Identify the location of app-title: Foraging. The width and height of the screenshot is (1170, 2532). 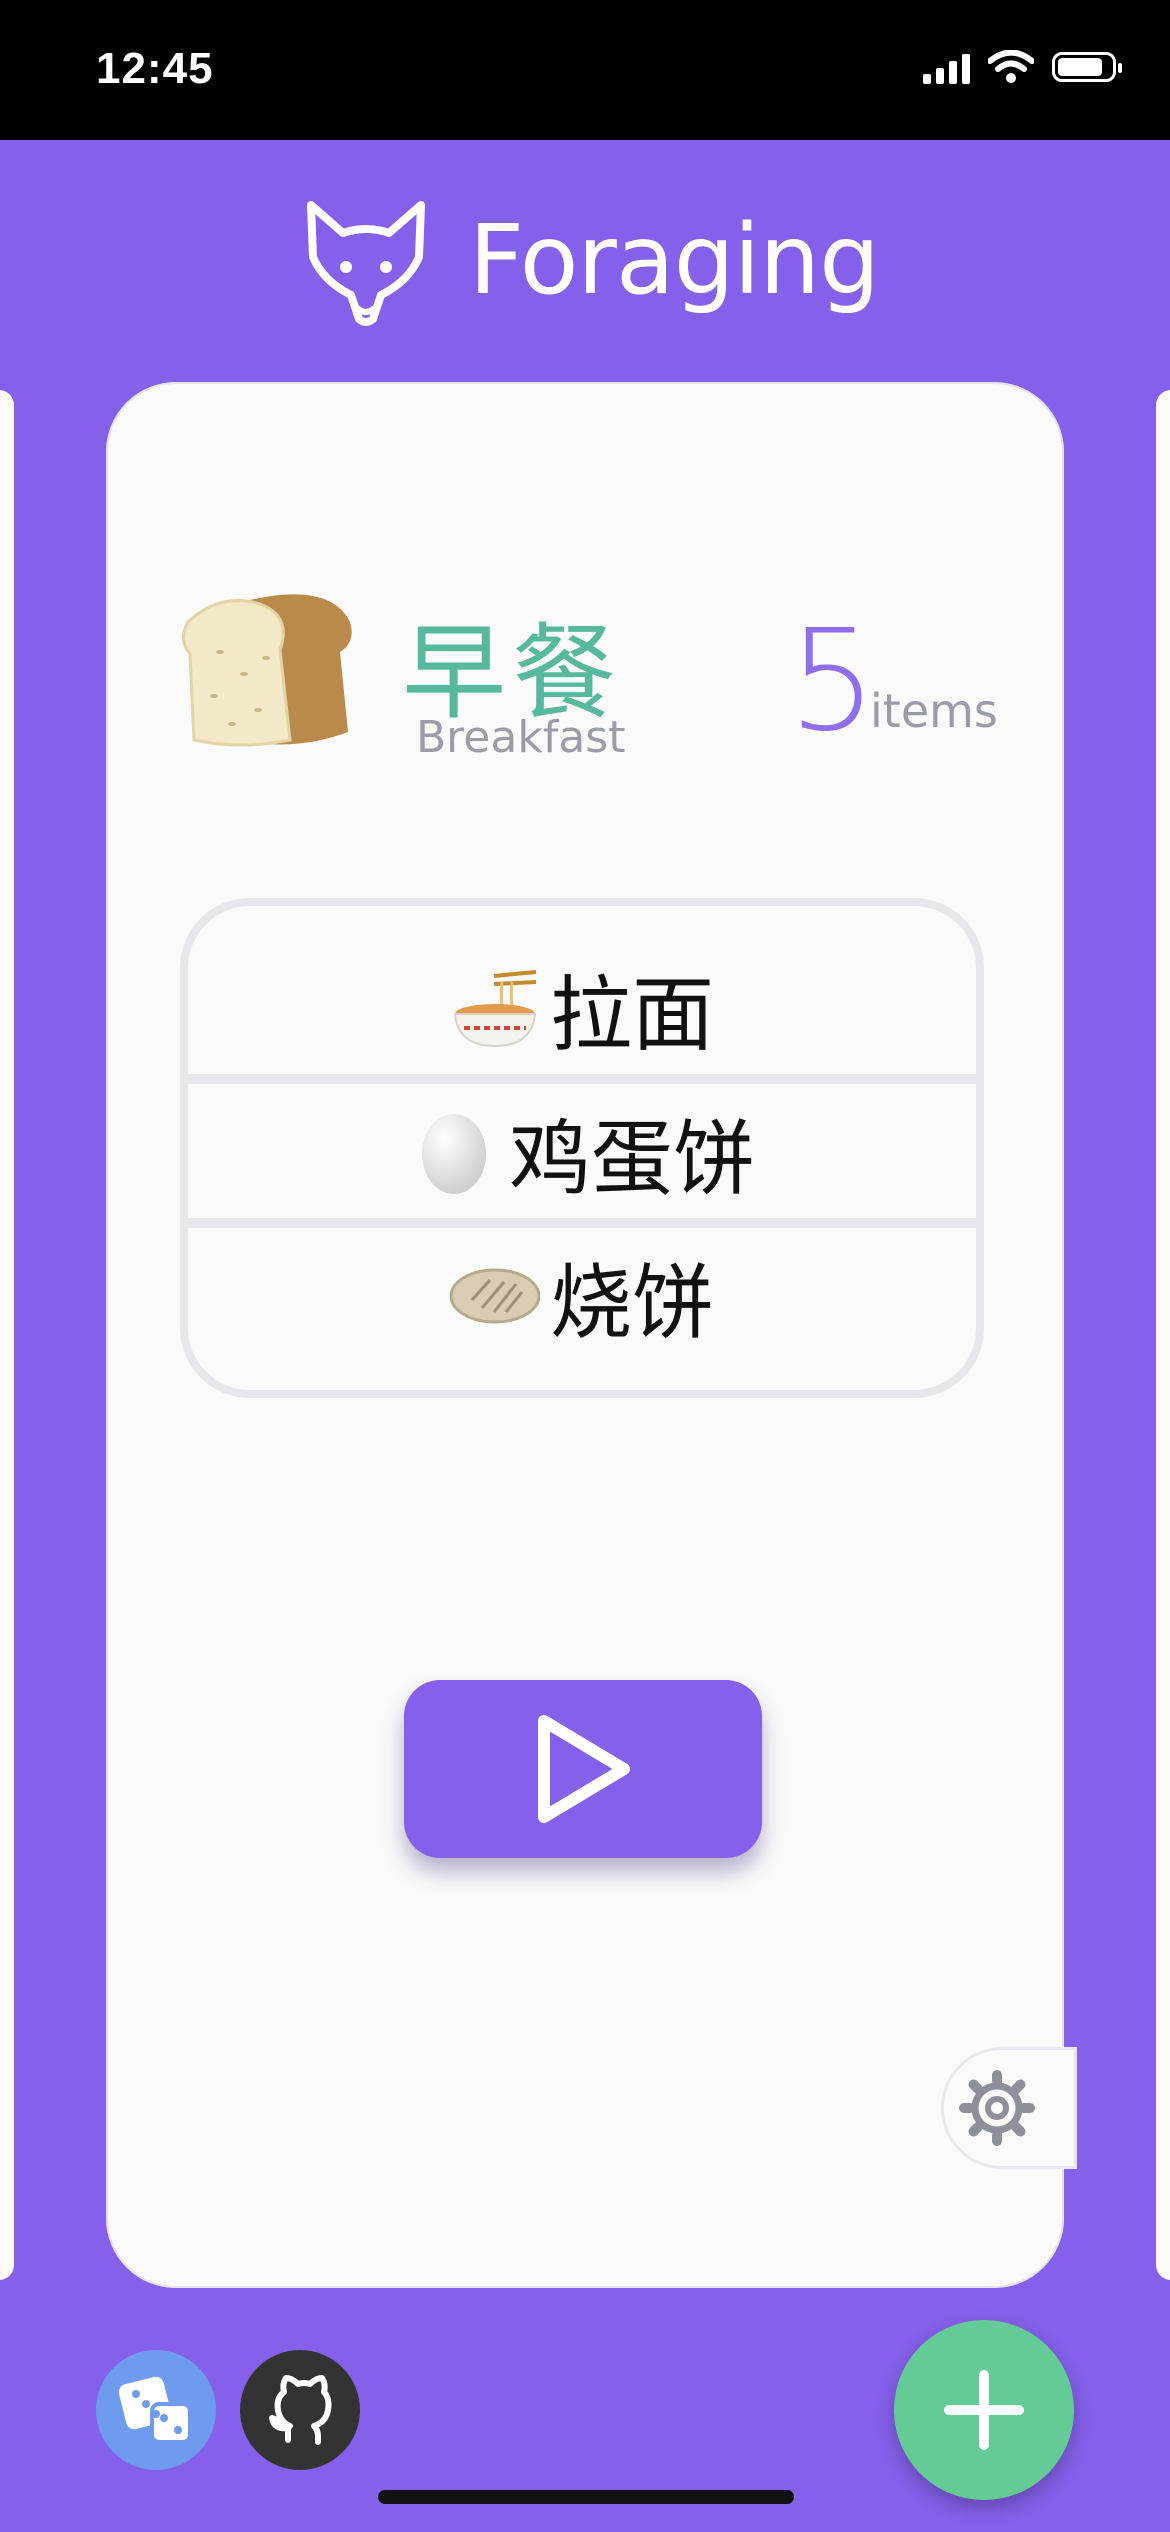
(674, 260).